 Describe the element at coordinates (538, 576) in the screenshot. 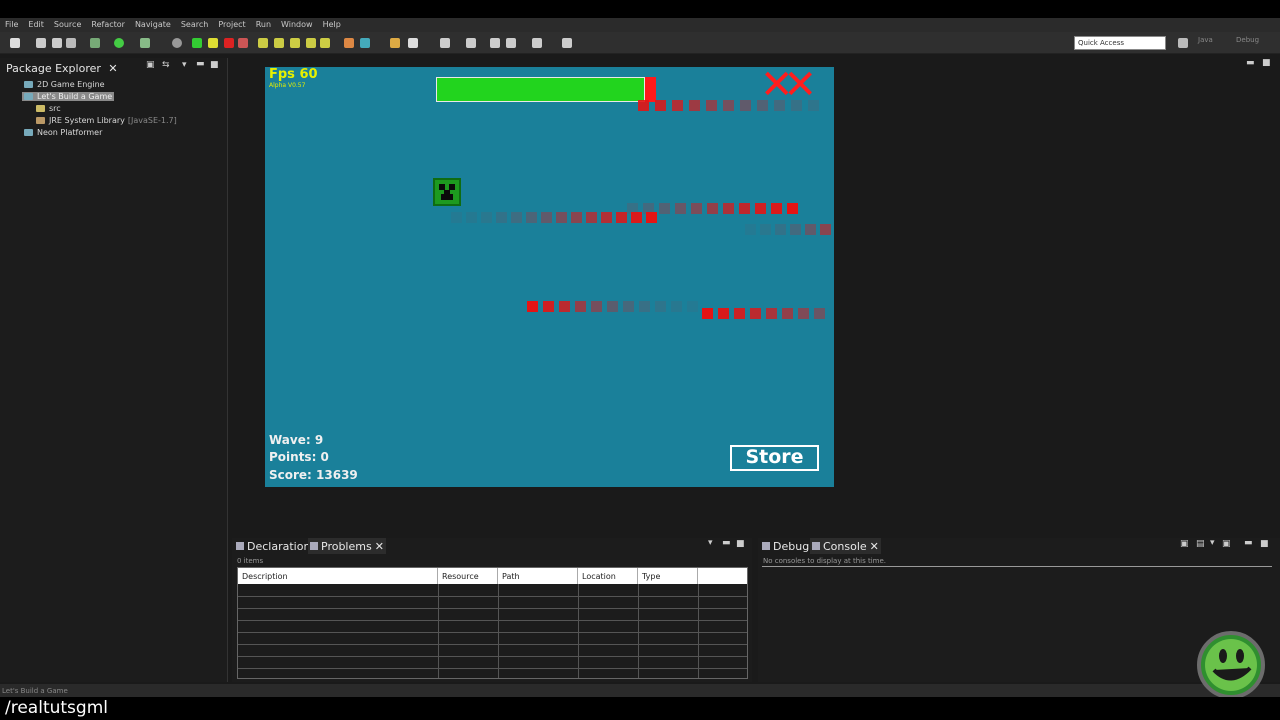

I see `column-path: Path` at that location.